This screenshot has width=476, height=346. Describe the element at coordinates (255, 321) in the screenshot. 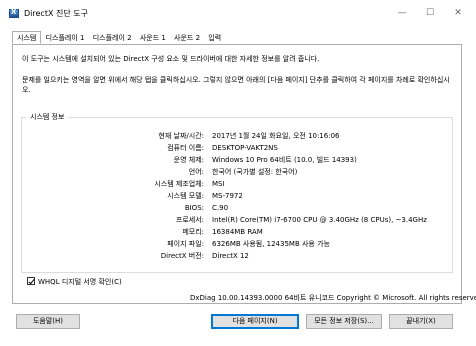

I see `next-page-button: 다음 페이지(N)` at that location.